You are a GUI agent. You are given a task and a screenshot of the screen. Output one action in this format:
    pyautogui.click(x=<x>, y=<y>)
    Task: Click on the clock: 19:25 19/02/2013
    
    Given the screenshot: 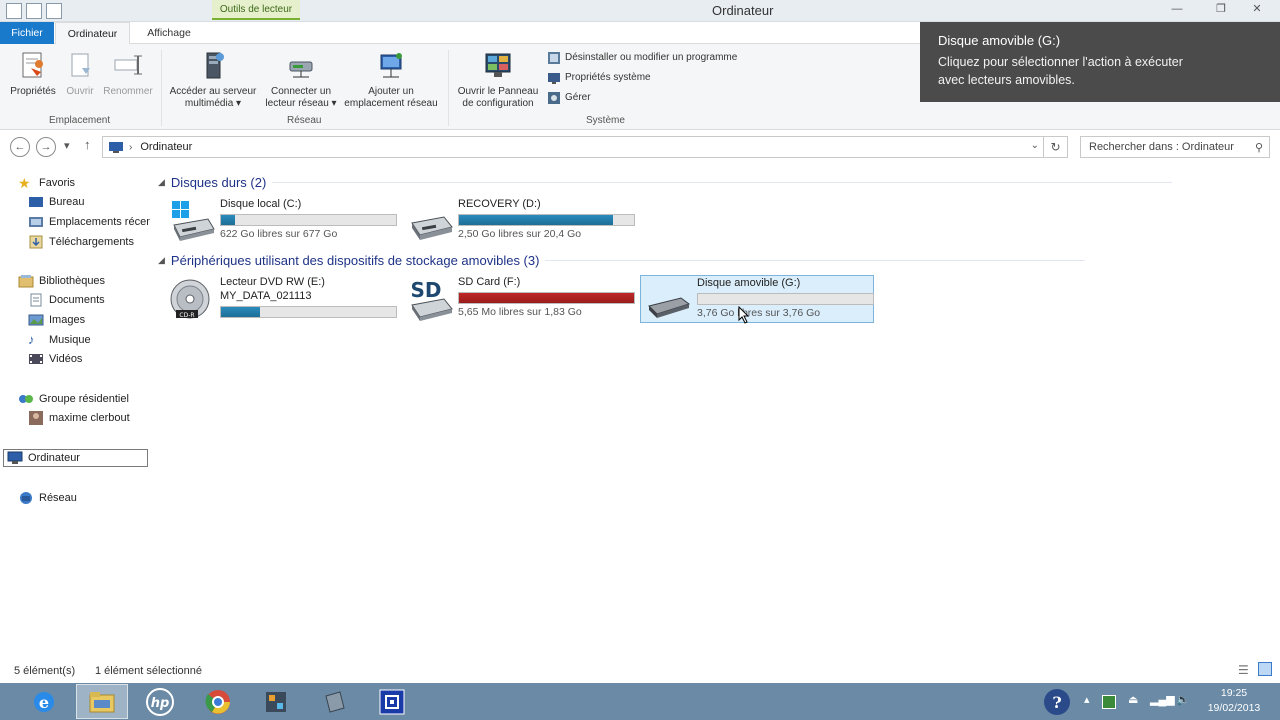 What is the action you would take?
    pyautogui.click(x=1234, y=701)
    